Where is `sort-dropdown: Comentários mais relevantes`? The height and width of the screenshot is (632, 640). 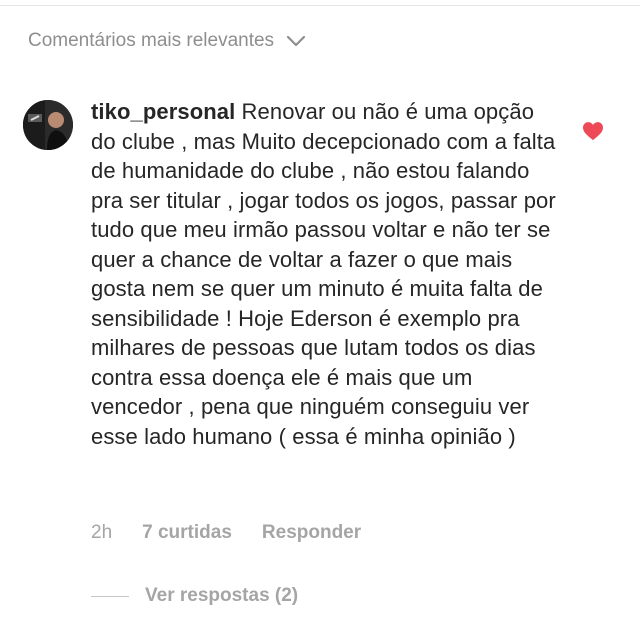
sort-dropdown: Comentários mais relevantes is located at coordinates (167, 41).